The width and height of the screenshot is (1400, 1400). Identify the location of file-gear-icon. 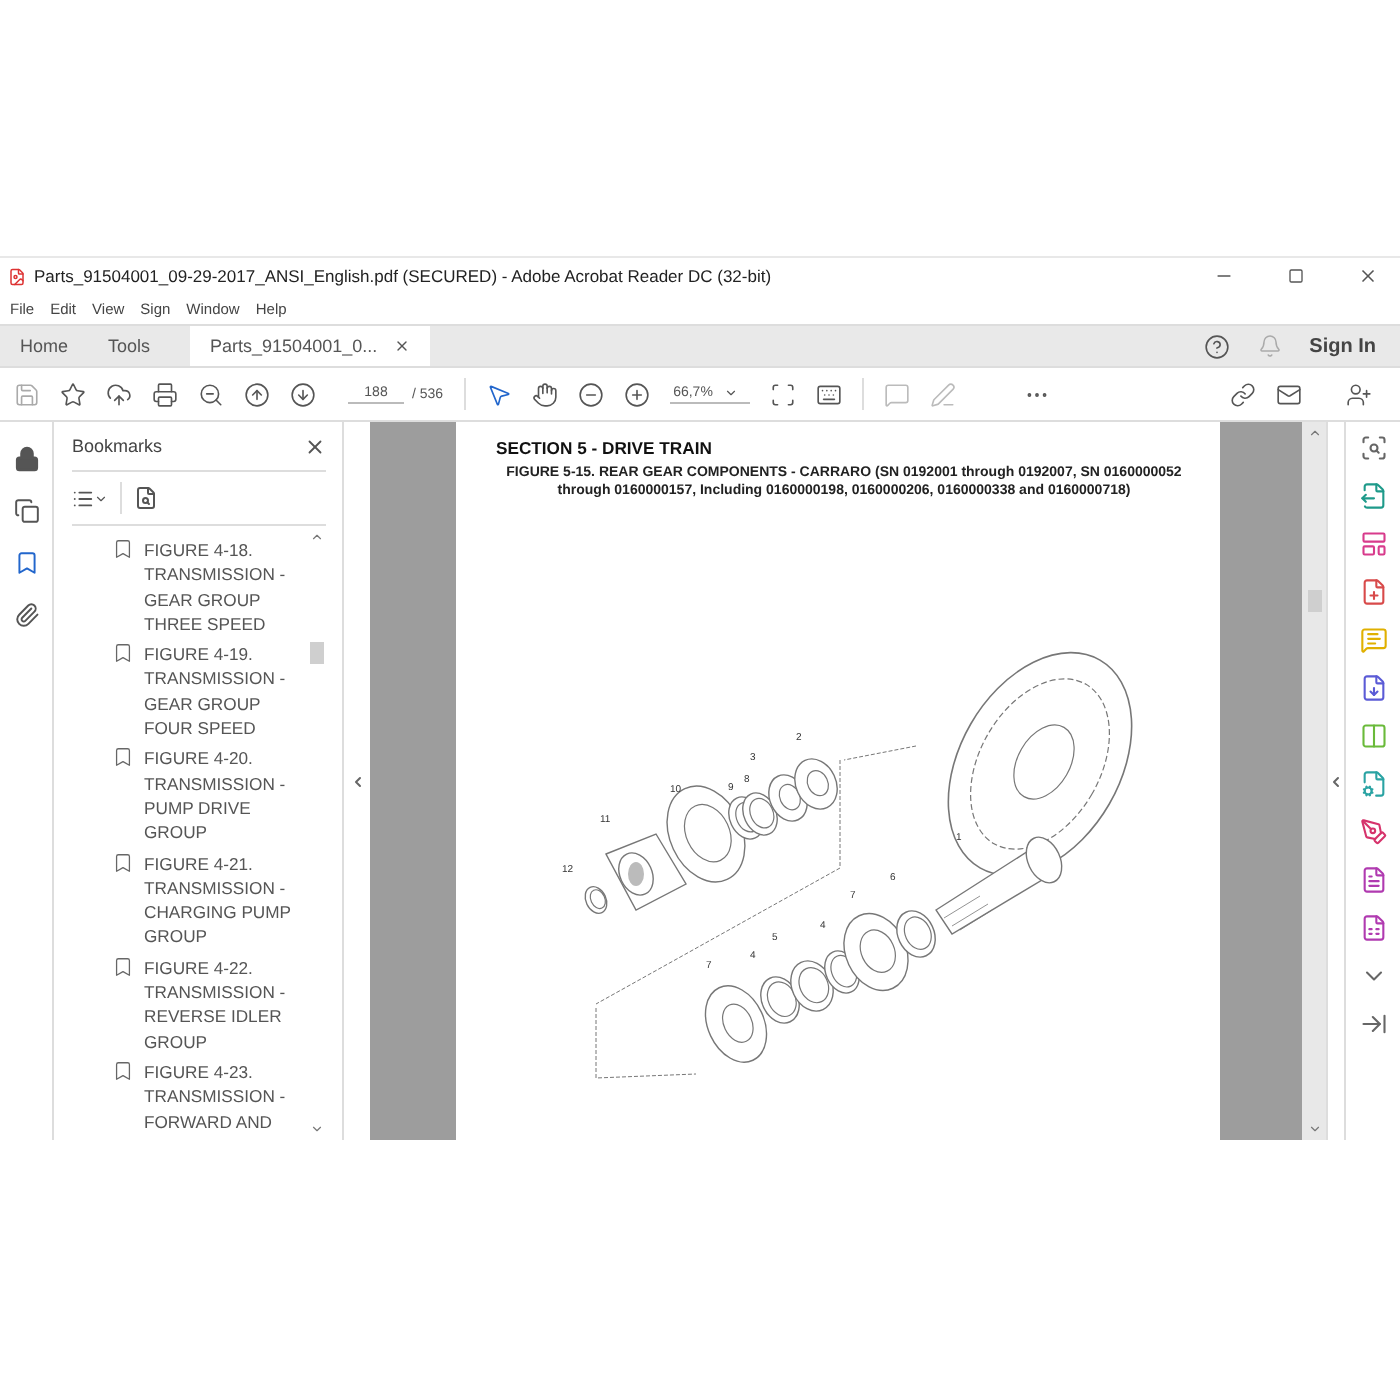
(1373, 784).